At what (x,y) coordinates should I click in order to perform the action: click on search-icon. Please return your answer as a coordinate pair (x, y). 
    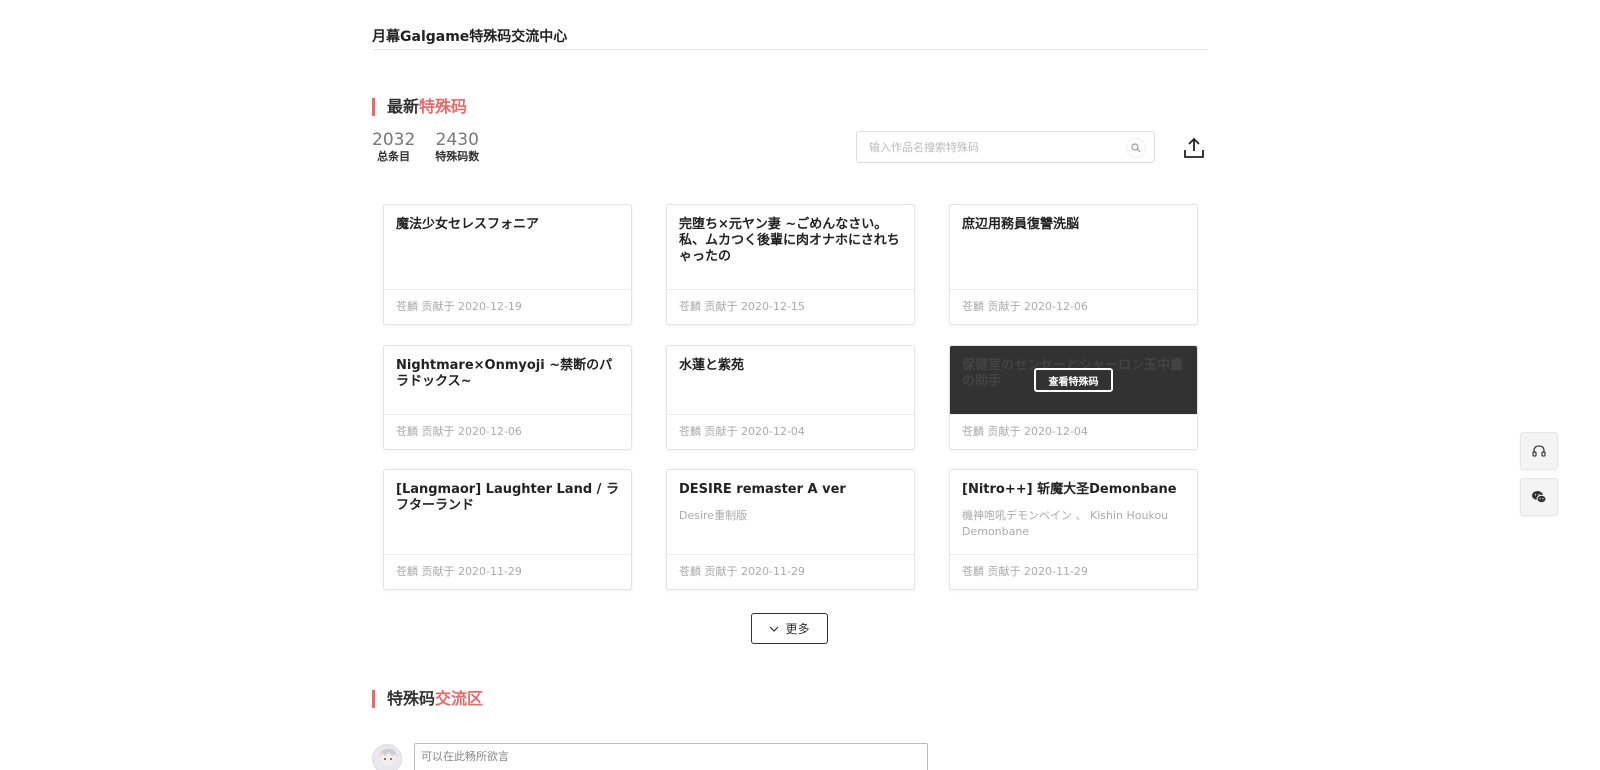
    Looking at the image, I should click on (1136, 148).